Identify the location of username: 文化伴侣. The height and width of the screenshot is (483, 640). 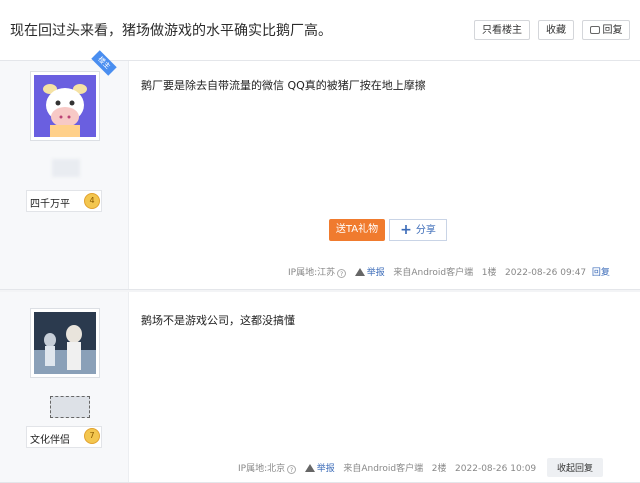
(50, 438).